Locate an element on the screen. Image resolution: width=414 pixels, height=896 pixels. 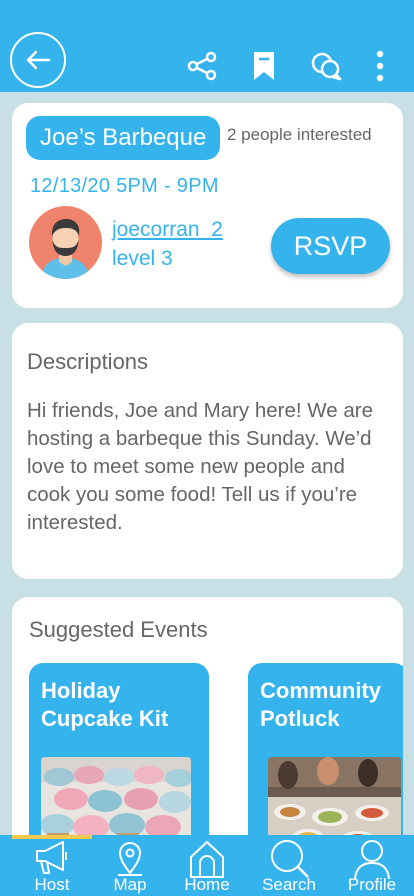
chat-icon is located at coordinates (326, 66).